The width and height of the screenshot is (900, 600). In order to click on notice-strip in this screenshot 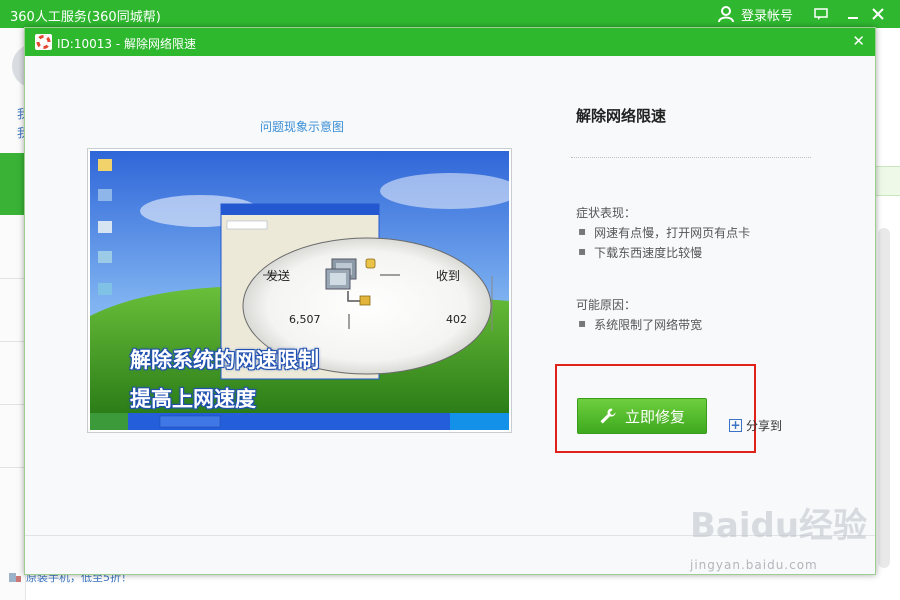, I will do `click(887, 181)`.